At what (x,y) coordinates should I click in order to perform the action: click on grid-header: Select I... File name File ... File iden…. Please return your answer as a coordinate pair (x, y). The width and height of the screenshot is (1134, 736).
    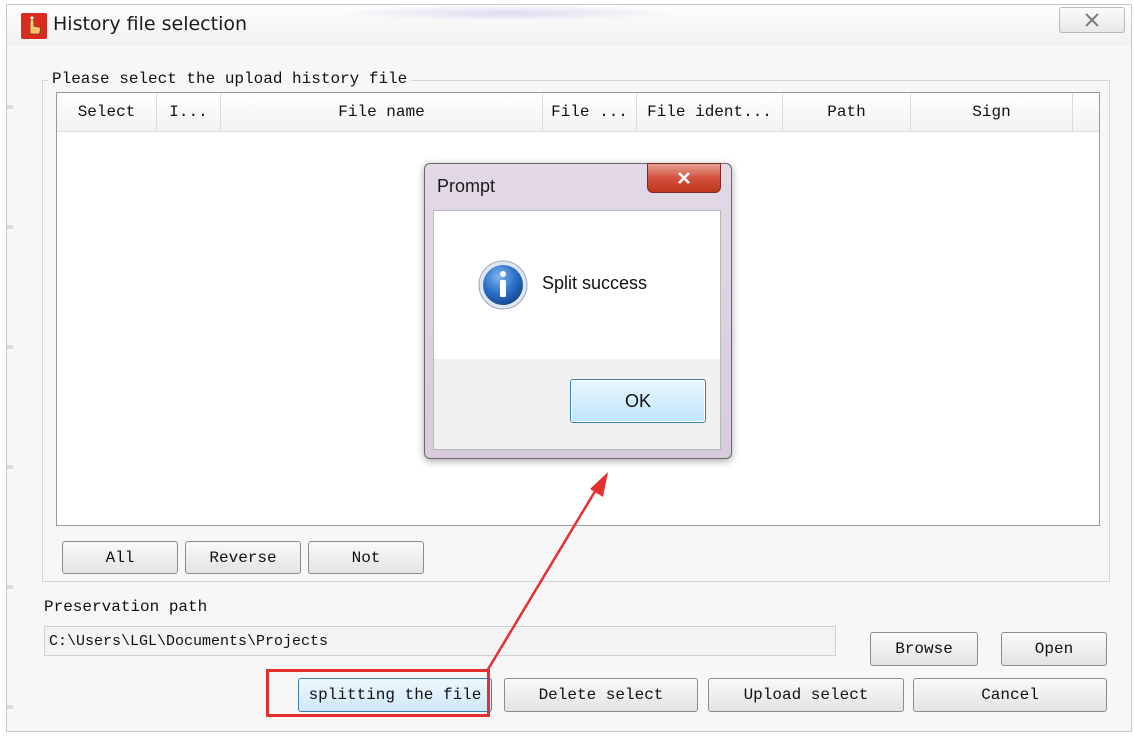
    Looking at the image, I should click on (578, 112).